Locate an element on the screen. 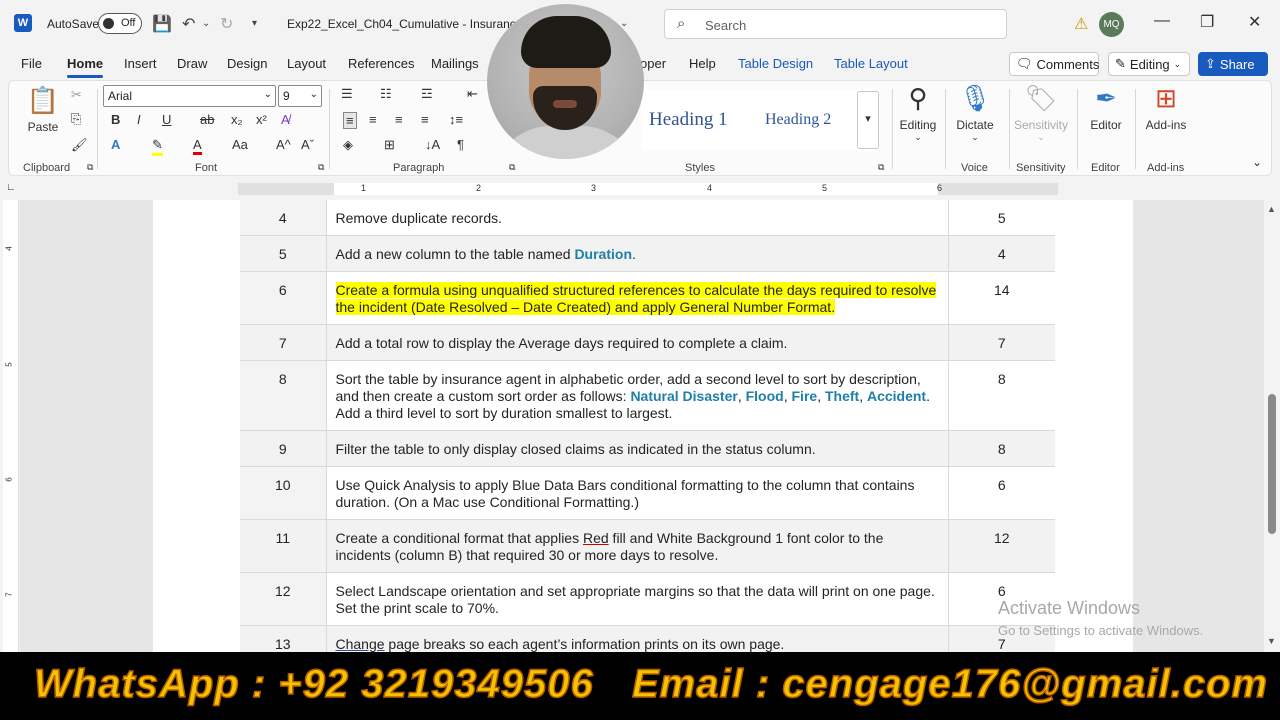 The image size is (1280, 720). format-painter-icon: 🖌 is located at coordinates (79, 145).